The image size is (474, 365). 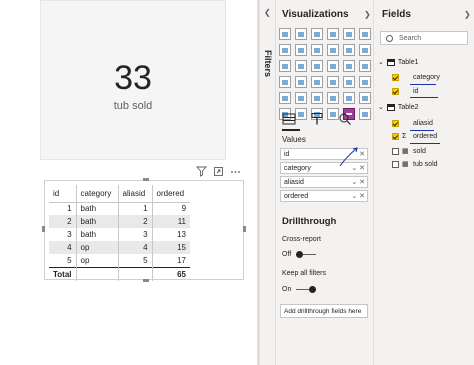 I want to click on well-field-name: id, so click(x=287, y=154).